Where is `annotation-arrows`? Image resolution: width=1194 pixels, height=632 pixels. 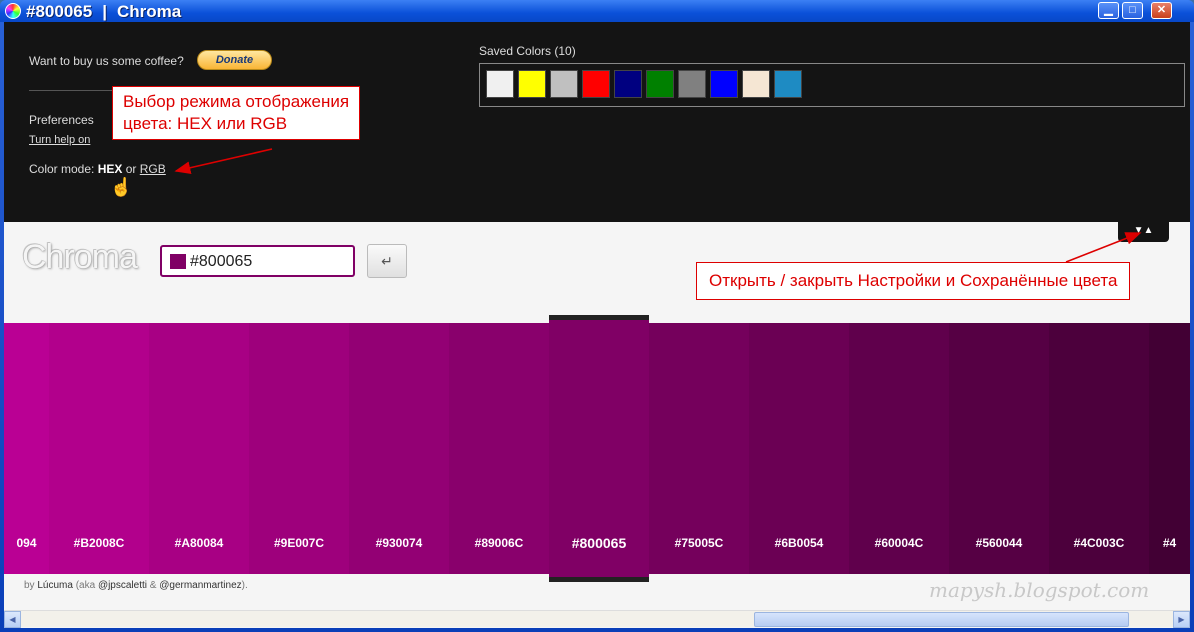 annotation-arrows is located at coordinates (658, 205).